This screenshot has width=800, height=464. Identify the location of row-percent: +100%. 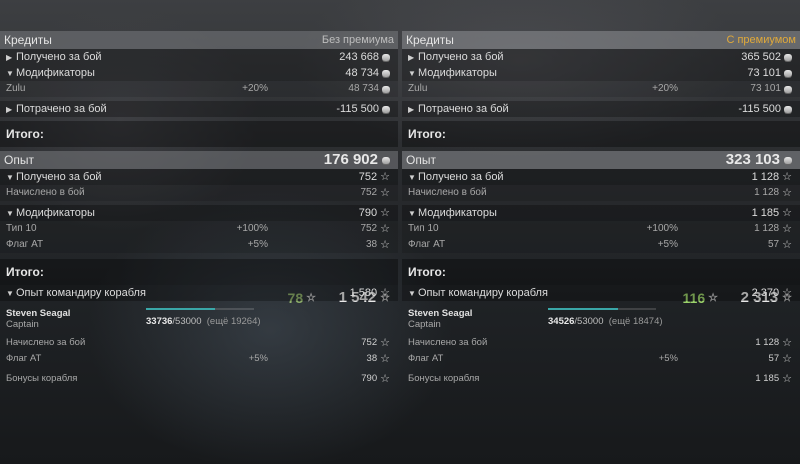
(252, 228).